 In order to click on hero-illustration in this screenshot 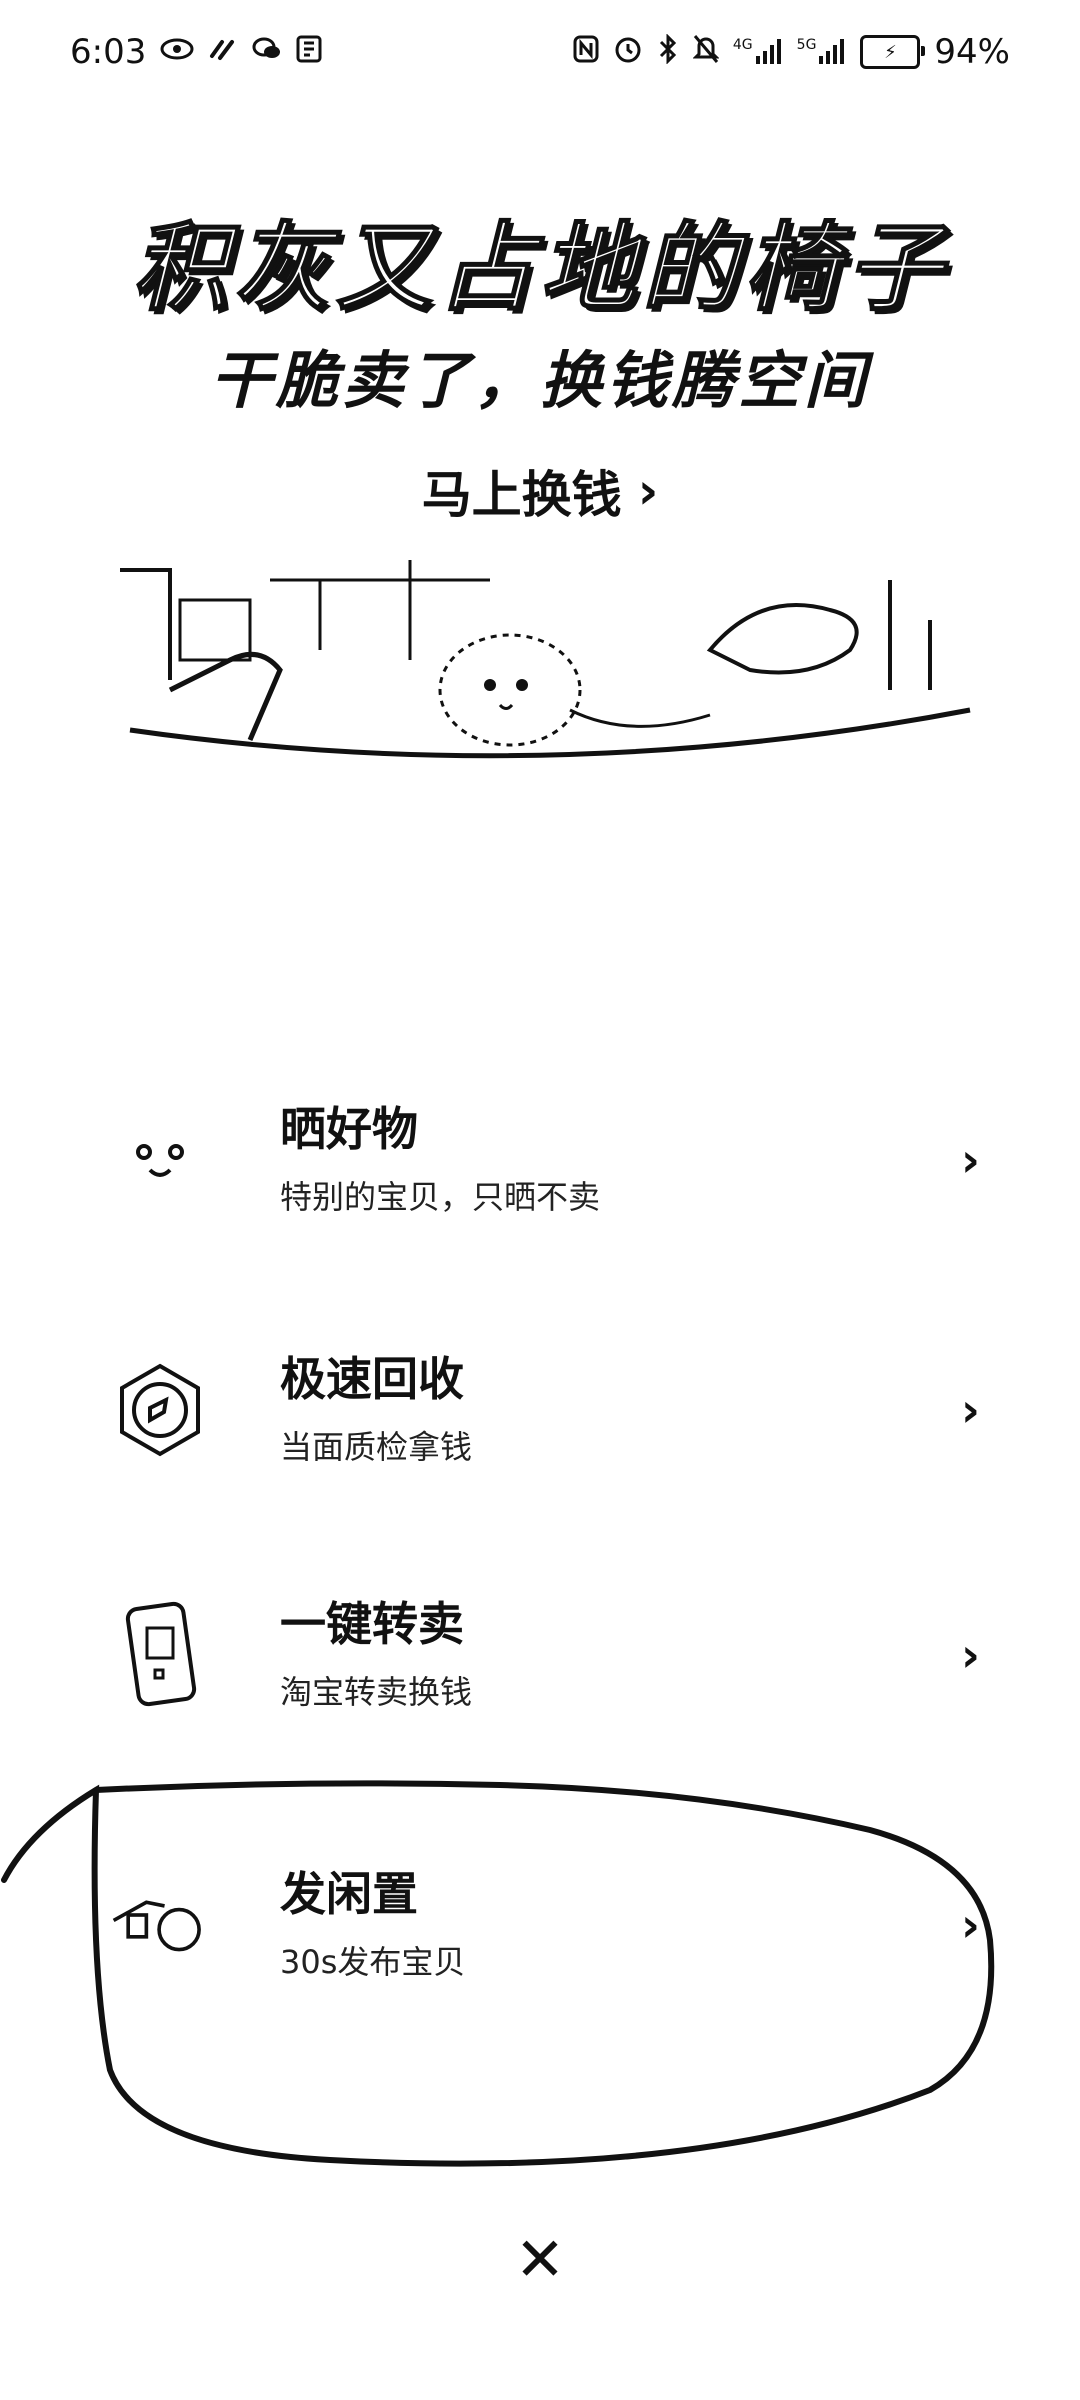, I will do `click(545, 659)`.